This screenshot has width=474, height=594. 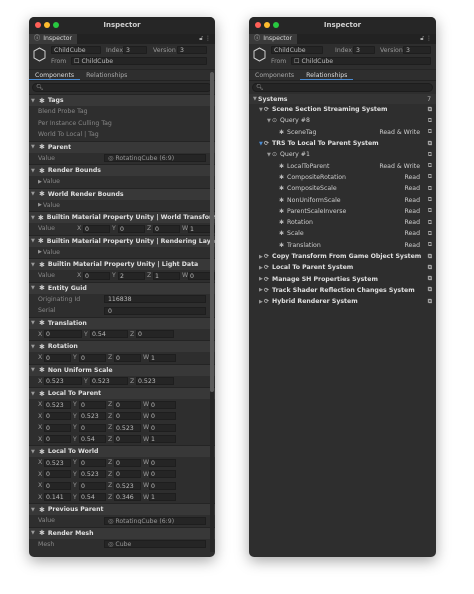 I want to click on component-access-row: ✱ LocalToParent Read & Write ⧉, so click(x=342, y=165).